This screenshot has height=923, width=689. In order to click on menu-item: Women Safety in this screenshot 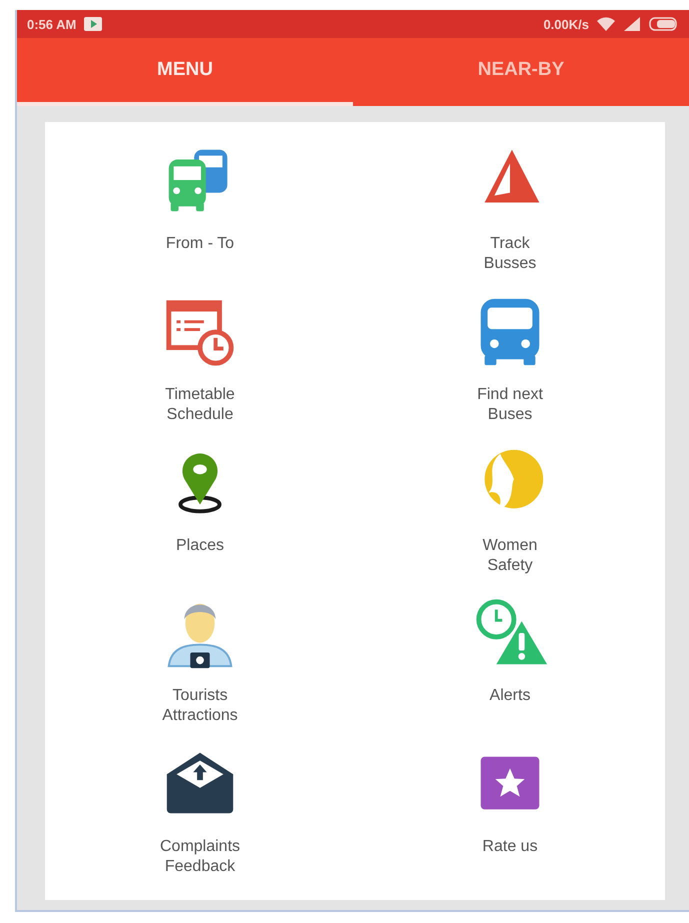, I will do `click(510, 513)`.